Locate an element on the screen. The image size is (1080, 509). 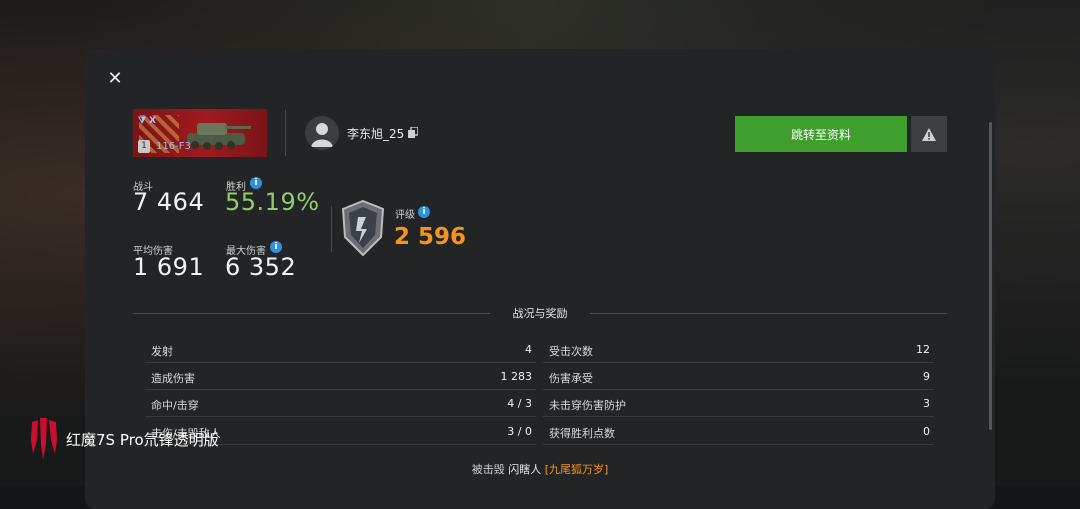
row-label: 受击次数 is located at coordinates (571, 351).